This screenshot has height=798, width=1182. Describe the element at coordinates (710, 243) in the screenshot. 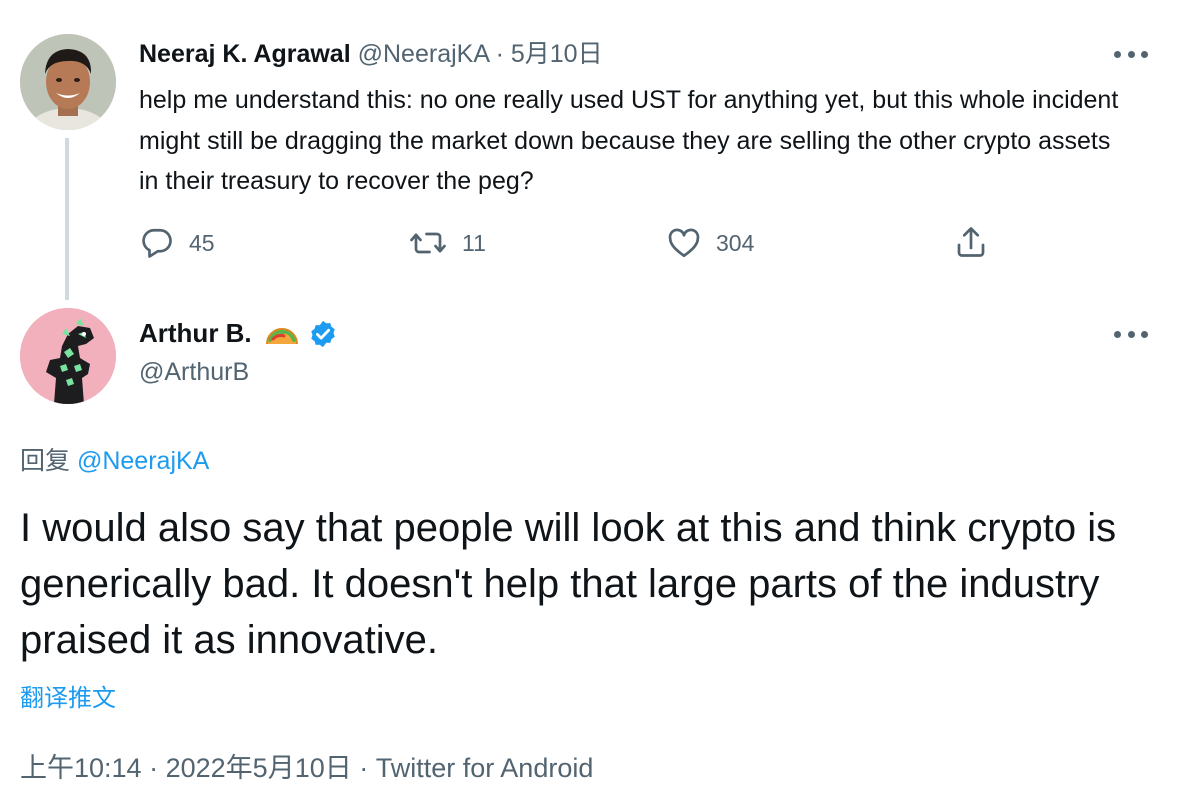

I see `like-button: 304` at that location.